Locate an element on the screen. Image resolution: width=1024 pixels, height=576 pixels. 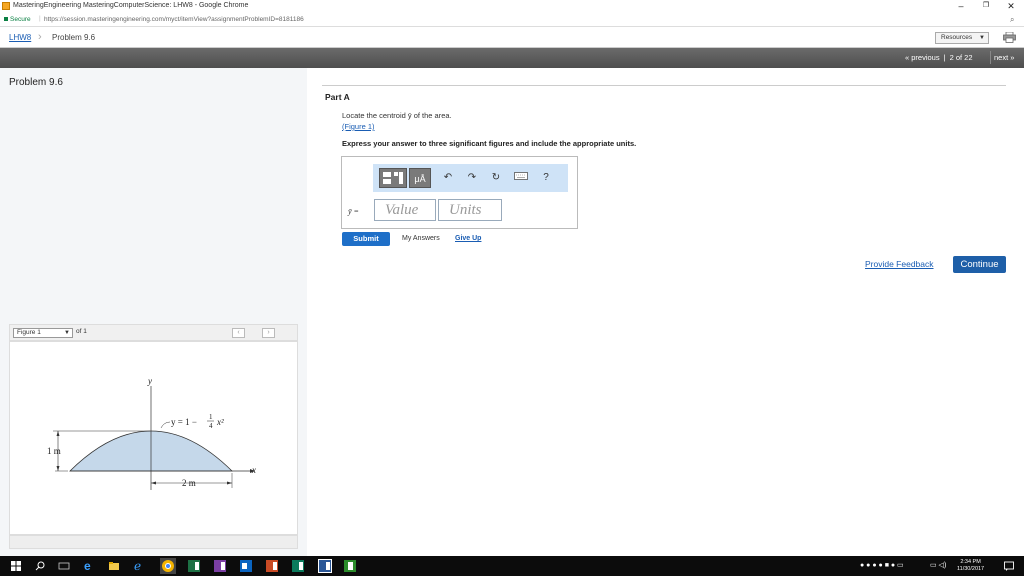
notifications-icon is located at coordinates (1009, 566).